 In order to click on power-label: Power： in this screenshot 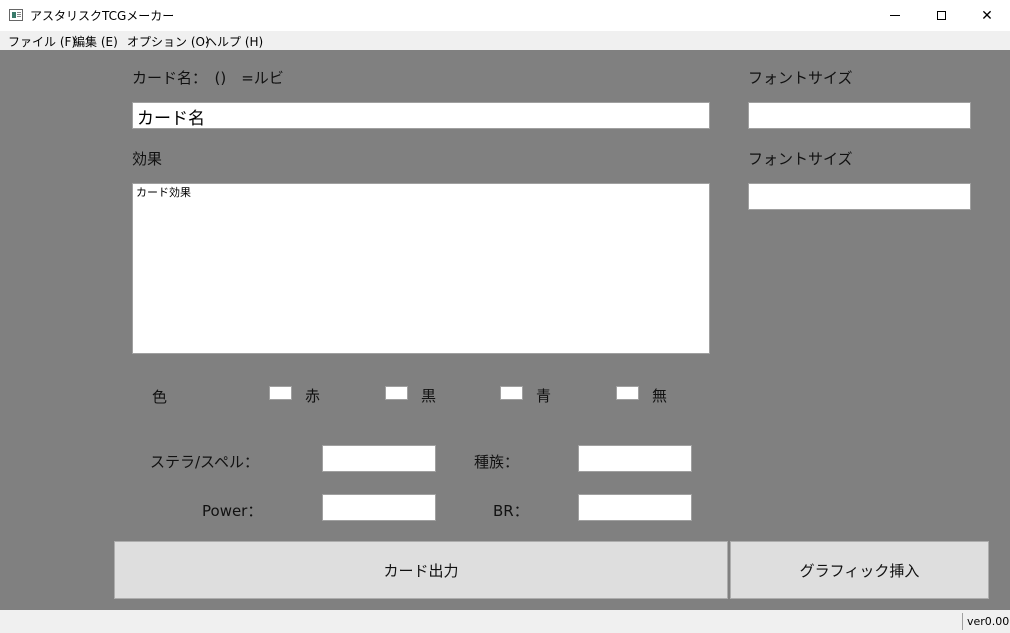, I will do `click(232, 511)`.